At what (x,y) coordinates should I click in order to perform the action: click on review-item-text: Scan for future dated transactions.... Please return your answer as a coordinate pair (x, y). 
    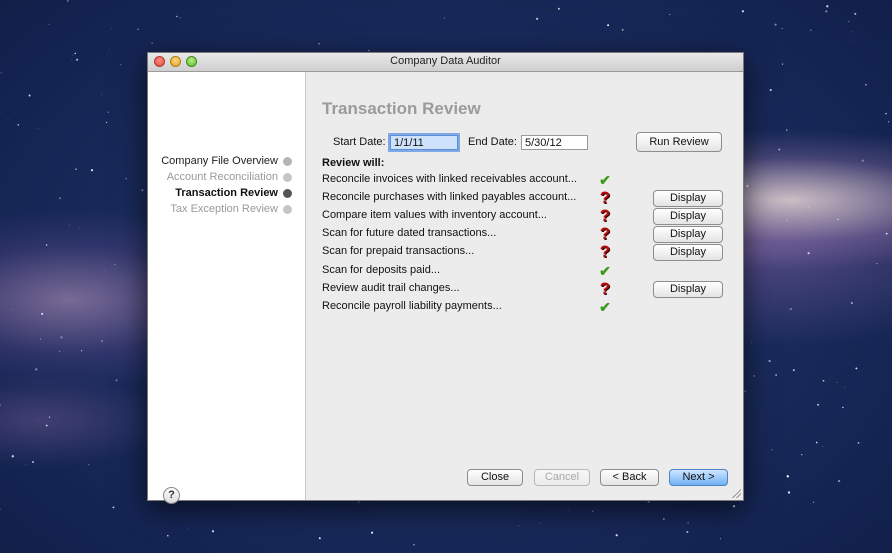
    Looking at the image, I should click on (409, 233).